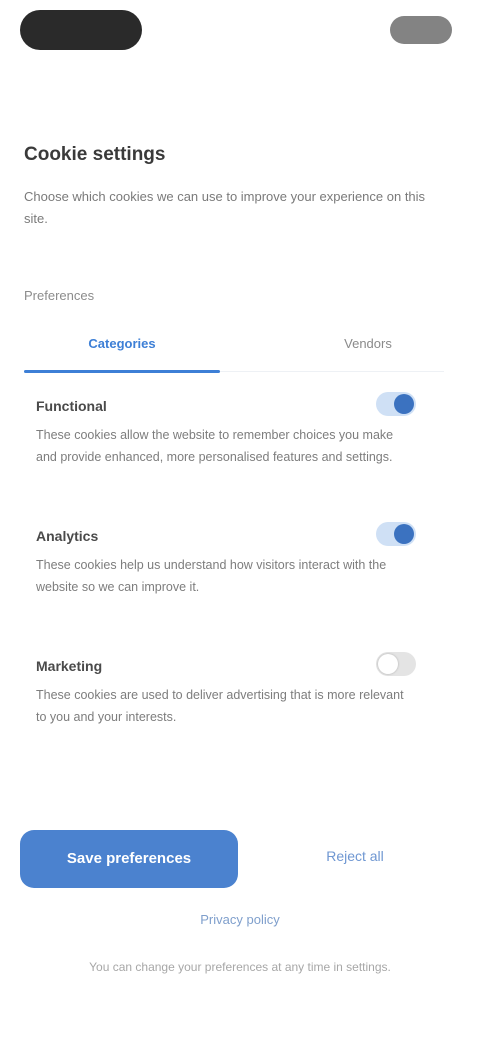 The width and height of the screenshot is (480, 1040). Describe the element at coordinates (234, 348) in the screenshot. I see `tab-bar: Categories Vendors` at that location.